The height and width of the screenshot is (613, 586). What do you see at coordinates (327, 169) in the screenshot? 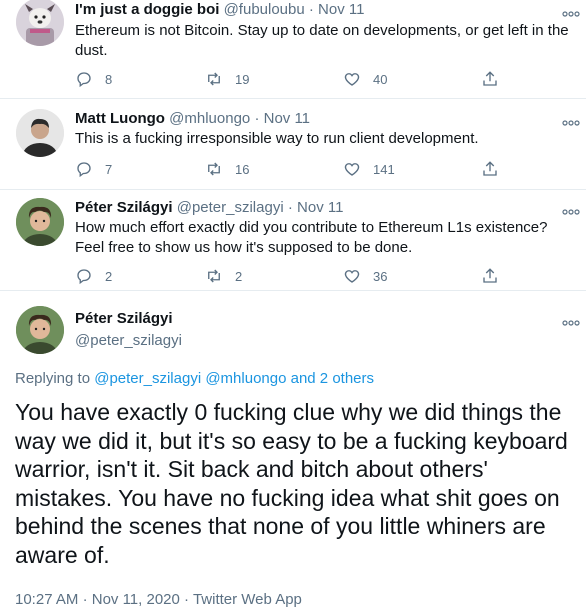
I see `tweet-actions: 7 16 141` at bounding box center [327, 169].